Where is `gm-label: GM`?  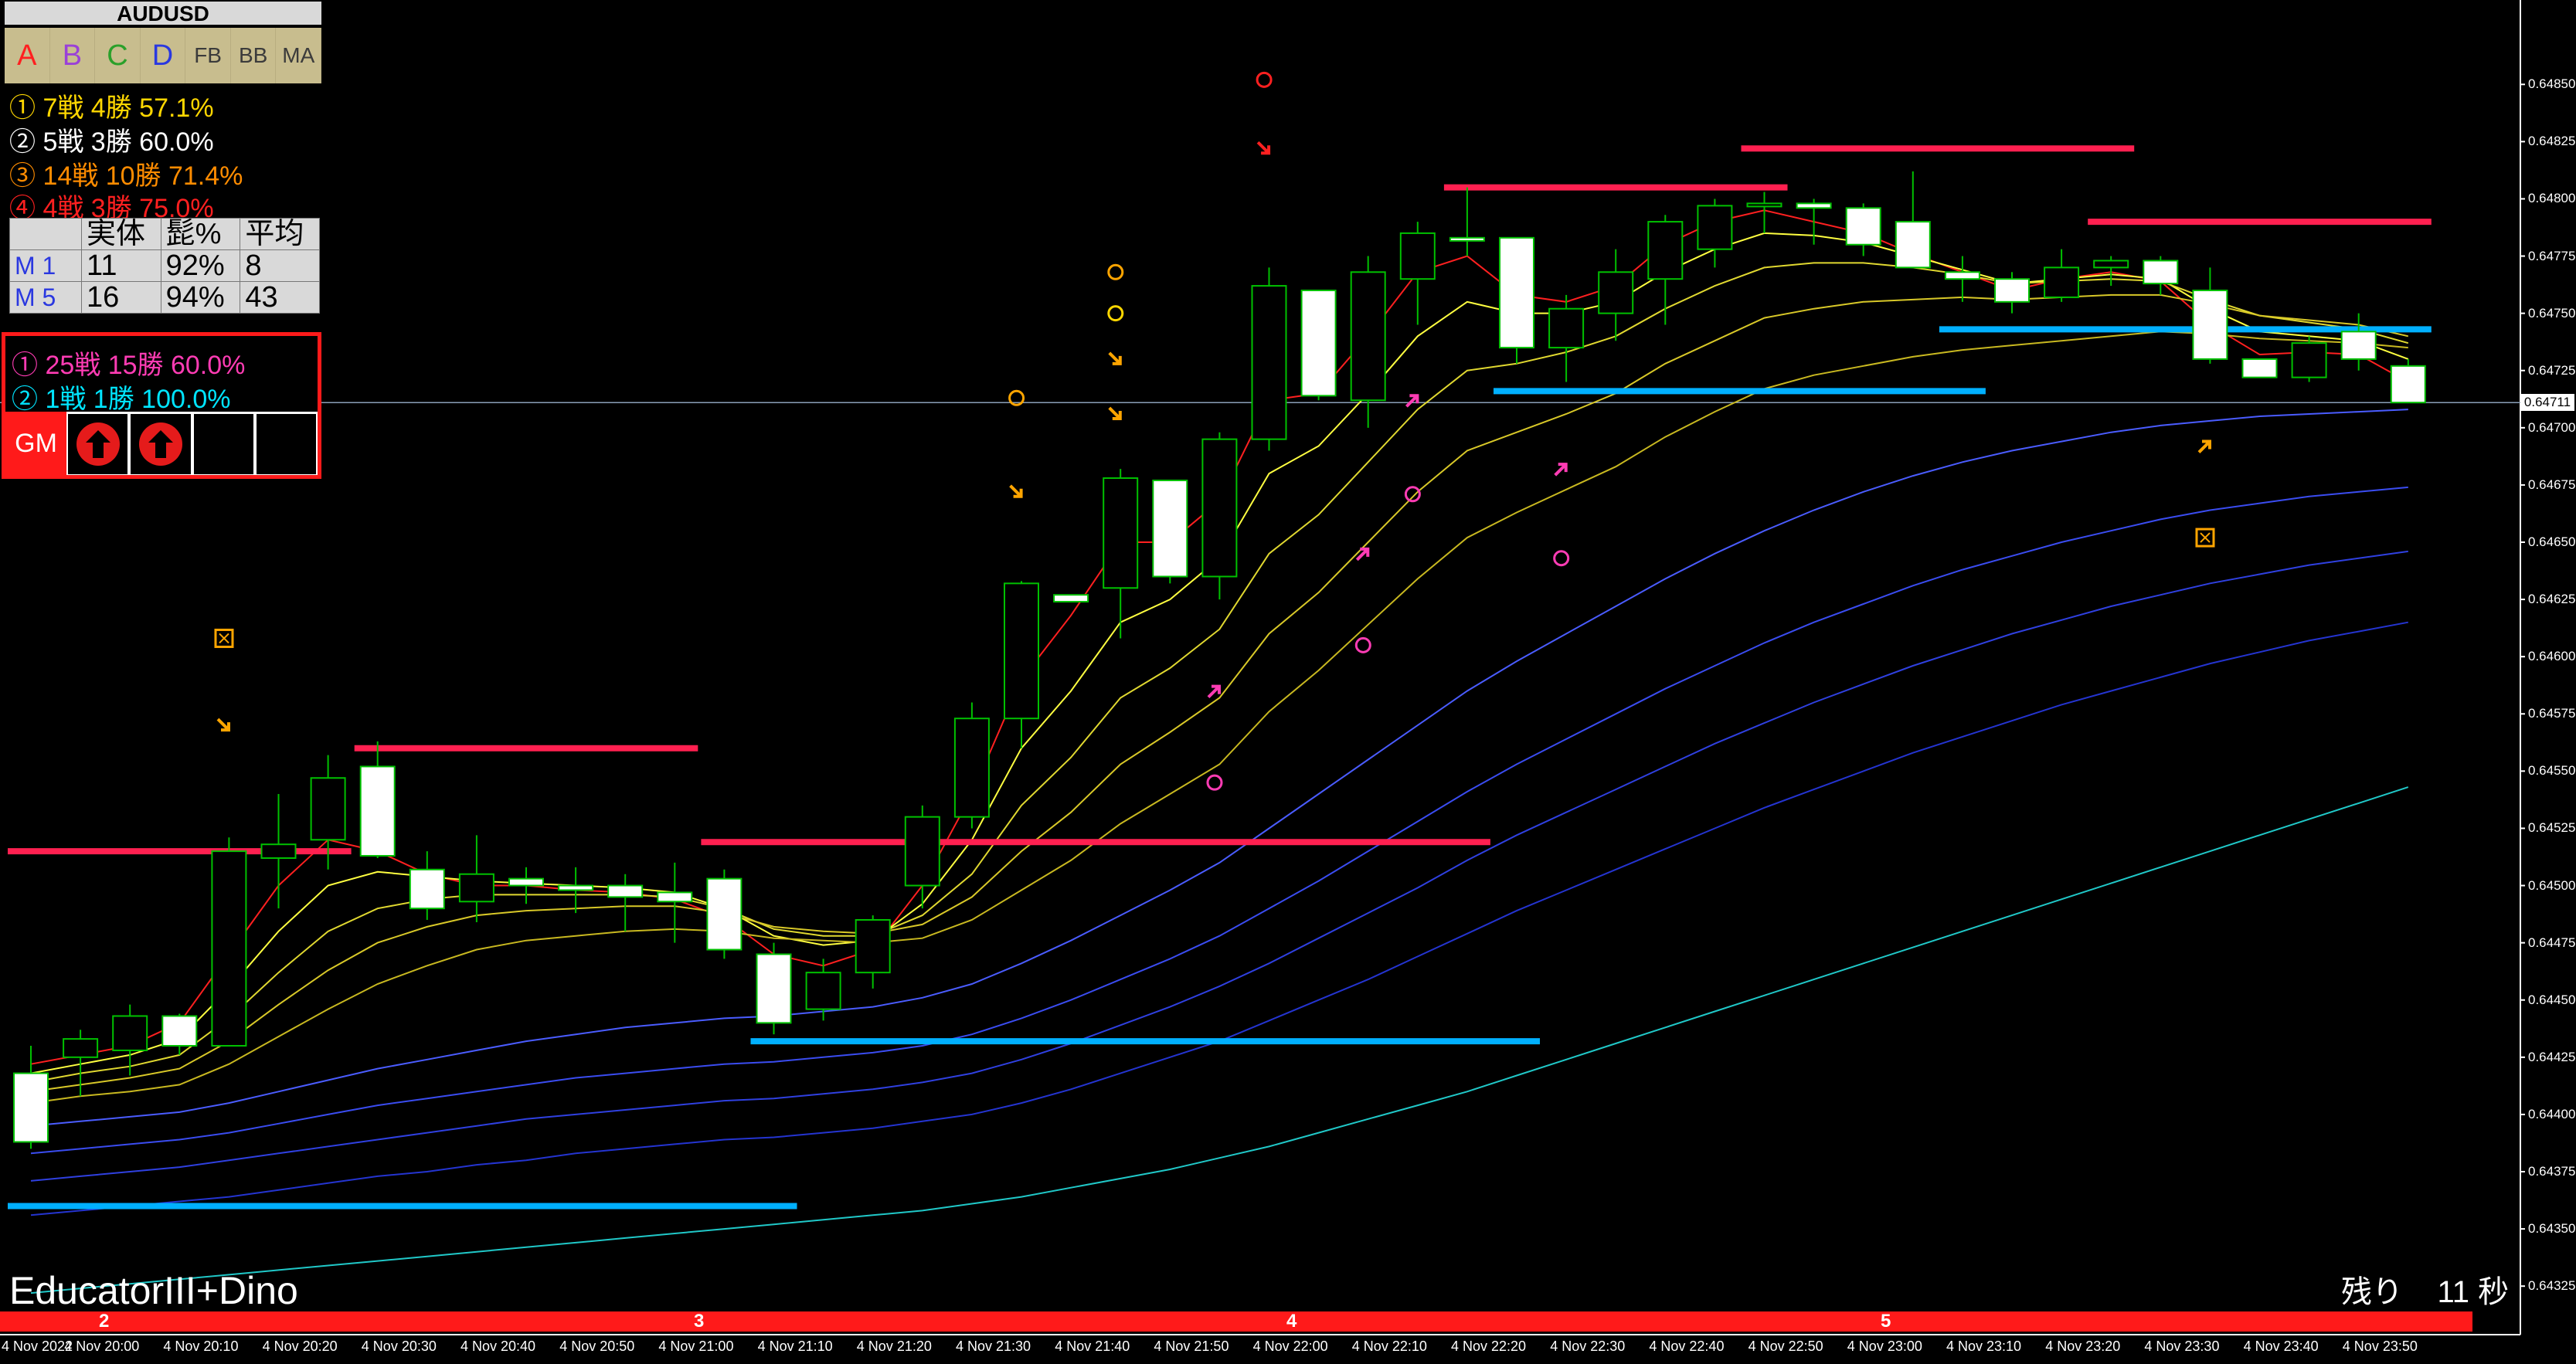
gm-label: GM is located at coordinates (36, 444).